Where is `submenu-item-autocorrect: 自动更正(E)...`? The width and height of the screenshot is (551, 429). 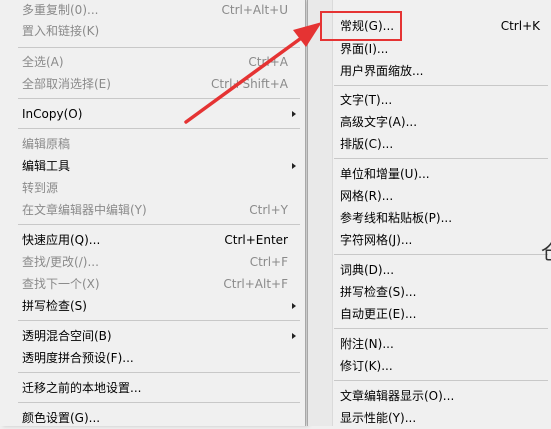
submenu-item-autocorrect: 自动更正(E)... is located at coordinates (440, 314).